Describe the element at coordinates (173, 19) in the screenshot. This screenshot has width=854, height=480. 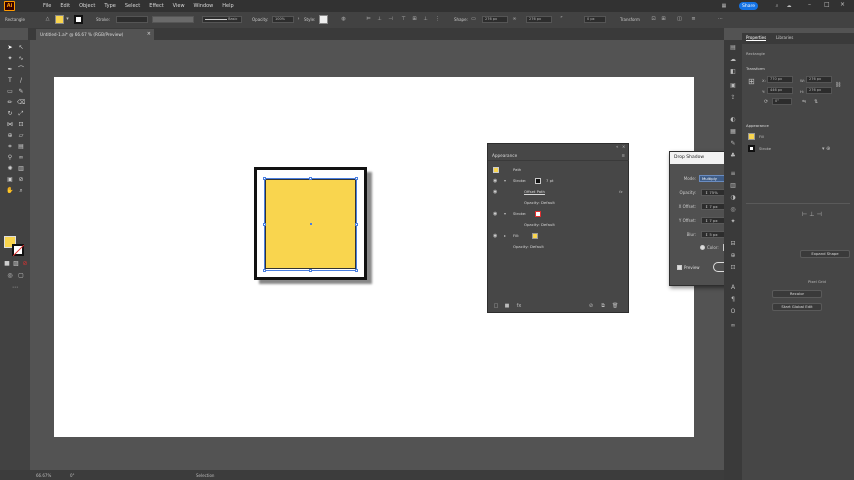
I see `variable-width-field` at that location.